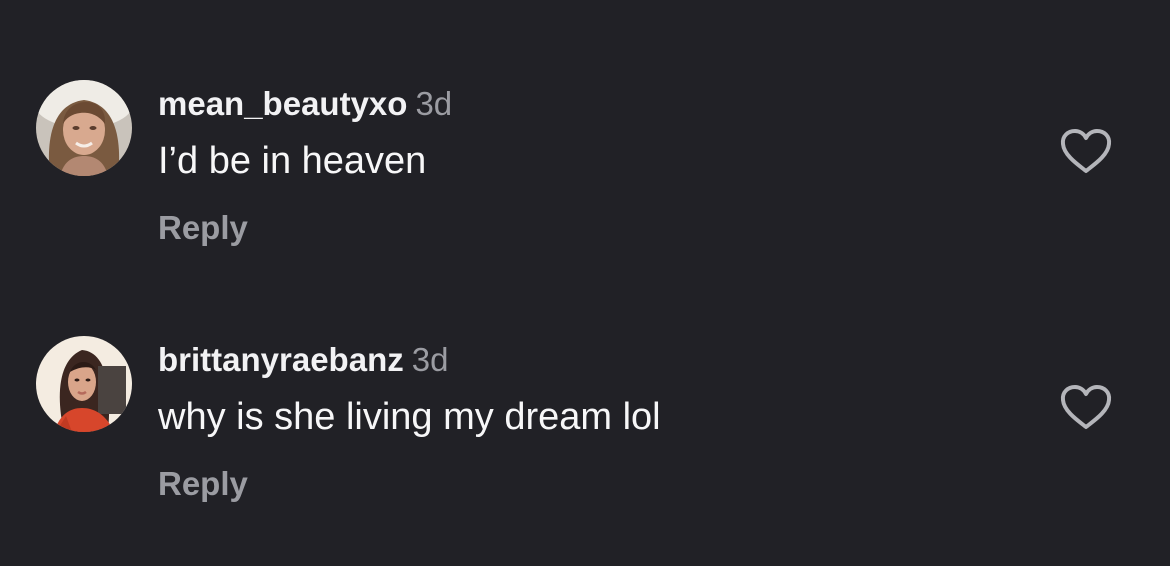 This screenshot has height=566, width=1170. Describe the element at coordinates (281, 359) in the screenshot. I see `username-link: brittanyraebanz` at that location.